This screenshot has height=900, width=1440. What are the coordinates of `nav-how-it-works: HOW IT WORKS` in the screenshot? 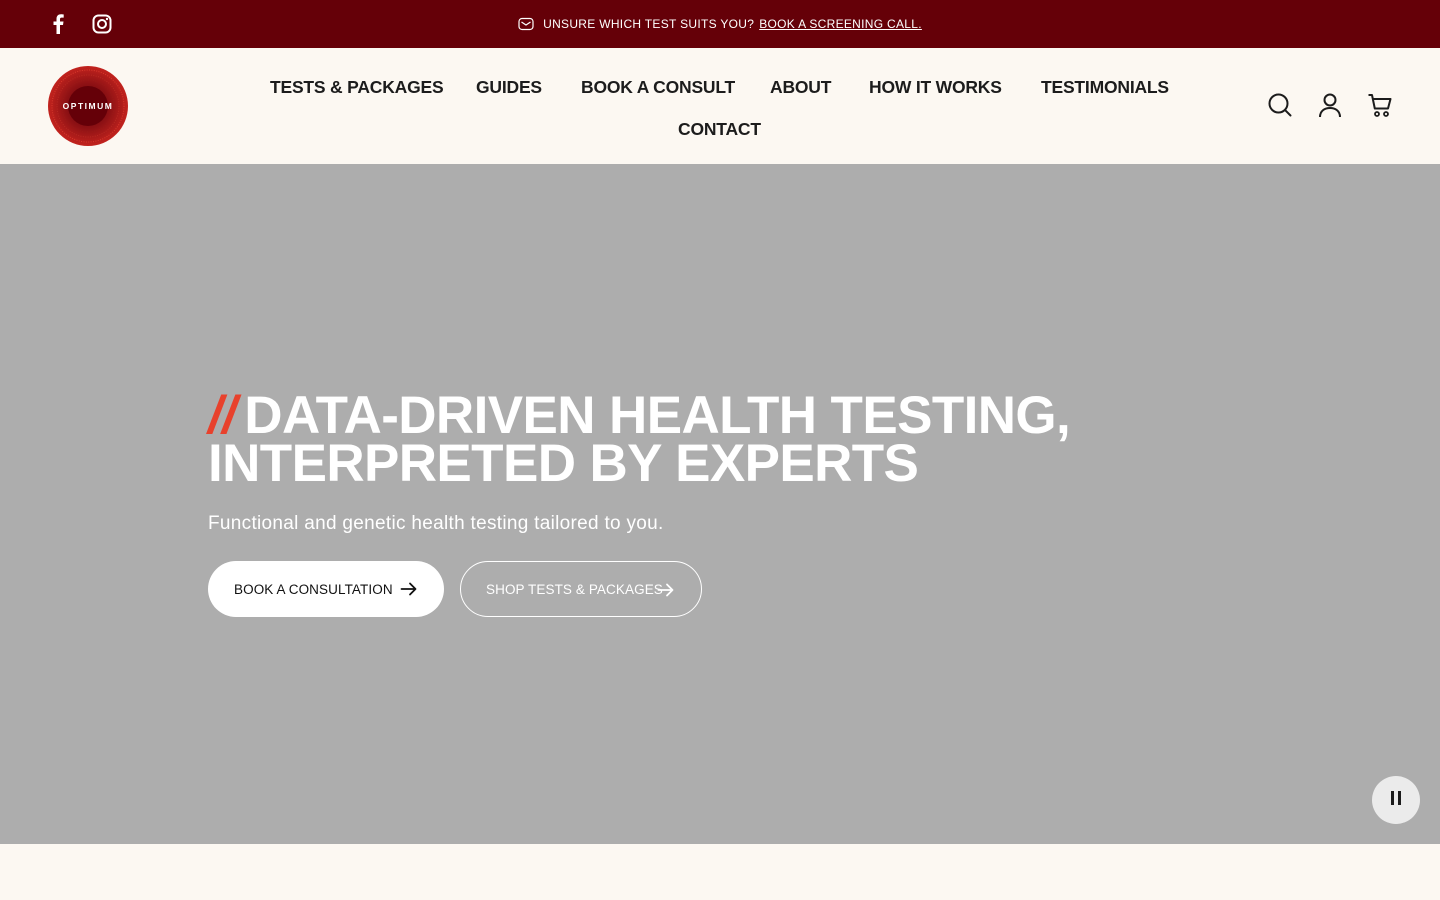 It's located at (935, 87).